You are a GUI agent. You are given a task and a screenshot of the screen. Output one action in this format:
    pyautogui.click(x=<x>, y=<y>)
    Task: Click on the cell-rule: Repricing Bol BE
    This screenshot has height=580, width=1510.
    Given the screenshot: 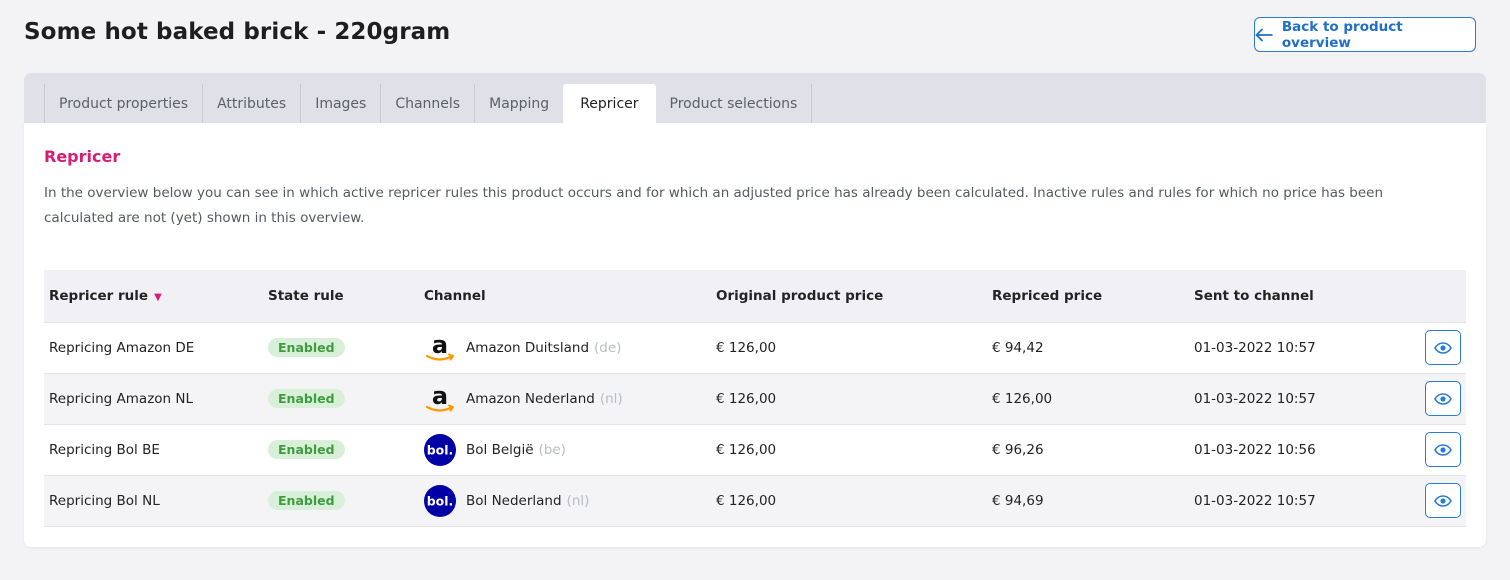 What is the action you would take?
    pyautogui.click(x=104, y=449)
    